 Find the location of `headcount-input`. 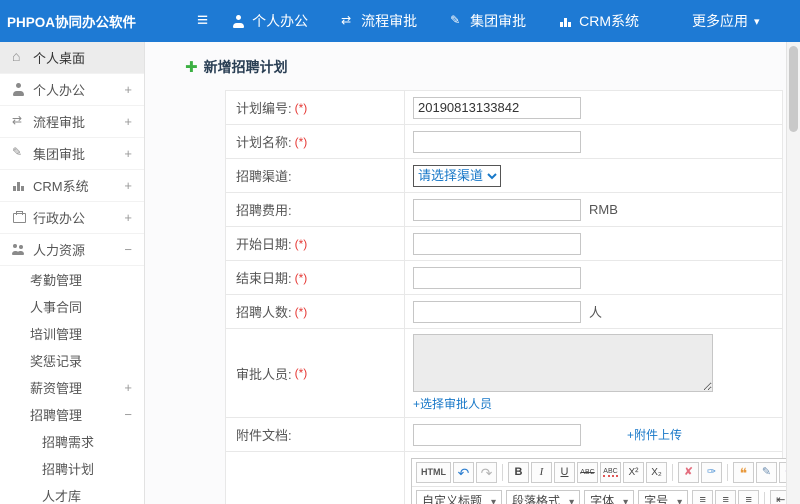

headcount-input is located at coordinates (497, 311).